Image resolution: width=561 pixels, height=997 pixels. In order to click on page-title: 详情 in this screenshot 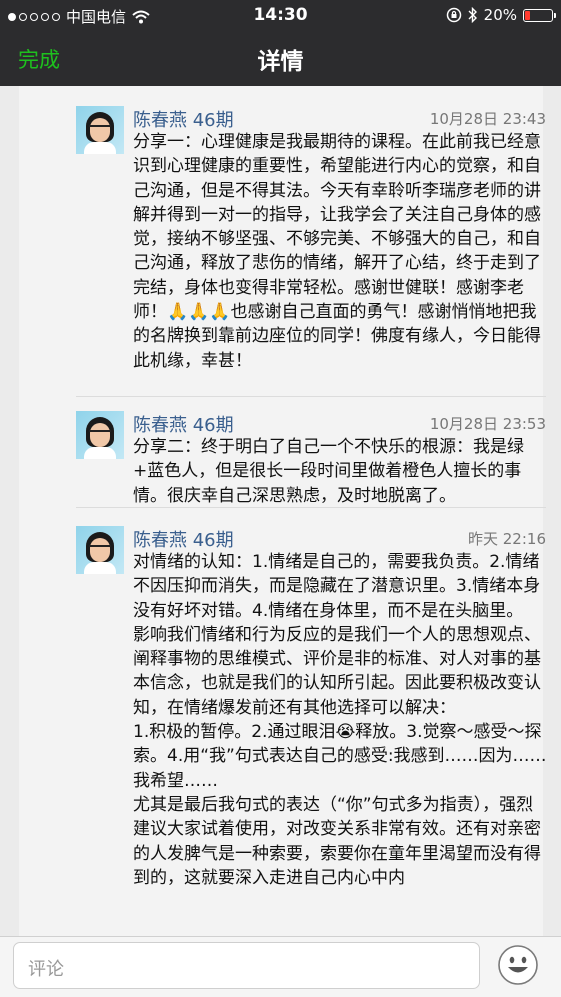, I will do `click(280, 62)`.